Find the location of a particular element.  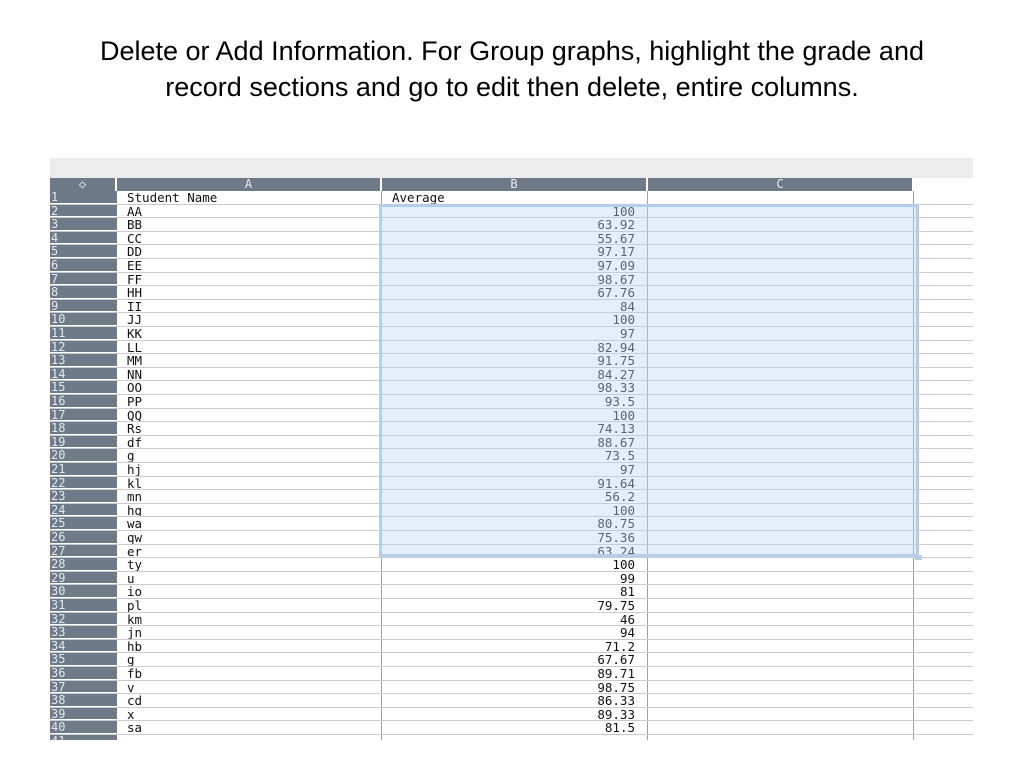

cell-student-name: OO is located at coordinates (249, 387).